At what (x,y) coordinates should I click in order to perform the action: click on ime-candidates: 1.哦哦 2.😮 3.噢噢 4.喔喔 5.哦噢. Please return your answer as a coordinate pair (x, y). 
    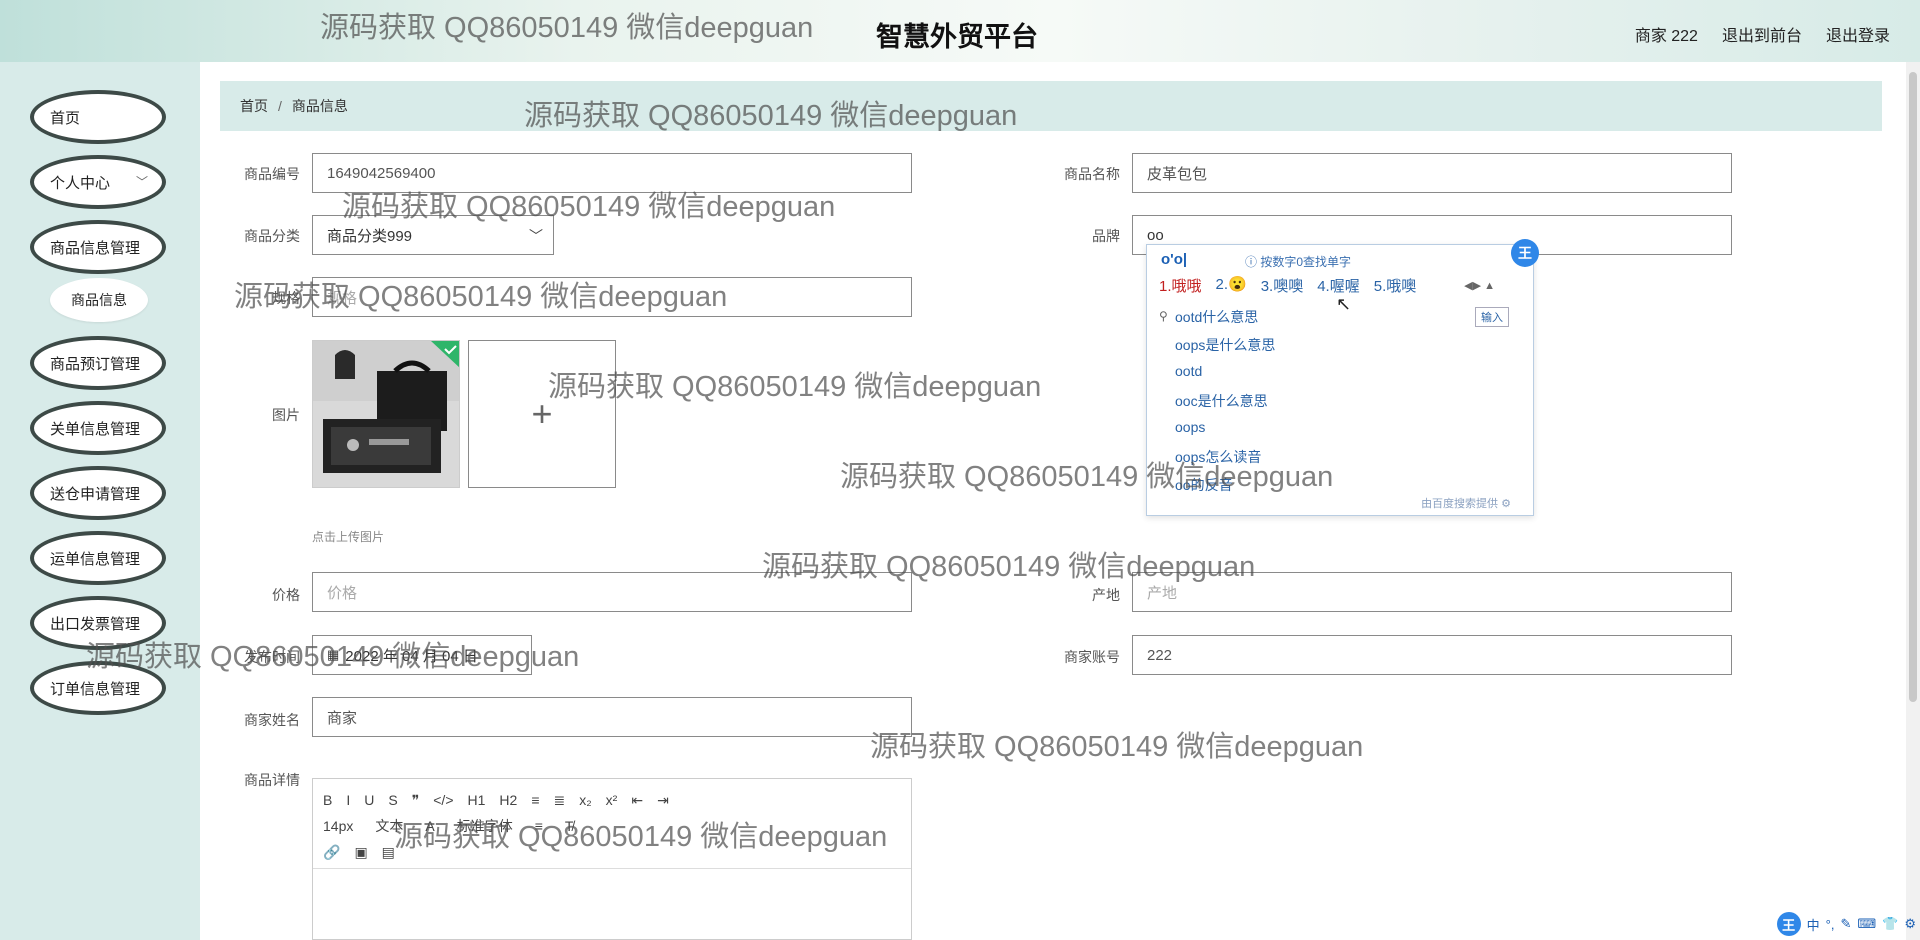
    Looking at the image, I should click on (1287, 285).